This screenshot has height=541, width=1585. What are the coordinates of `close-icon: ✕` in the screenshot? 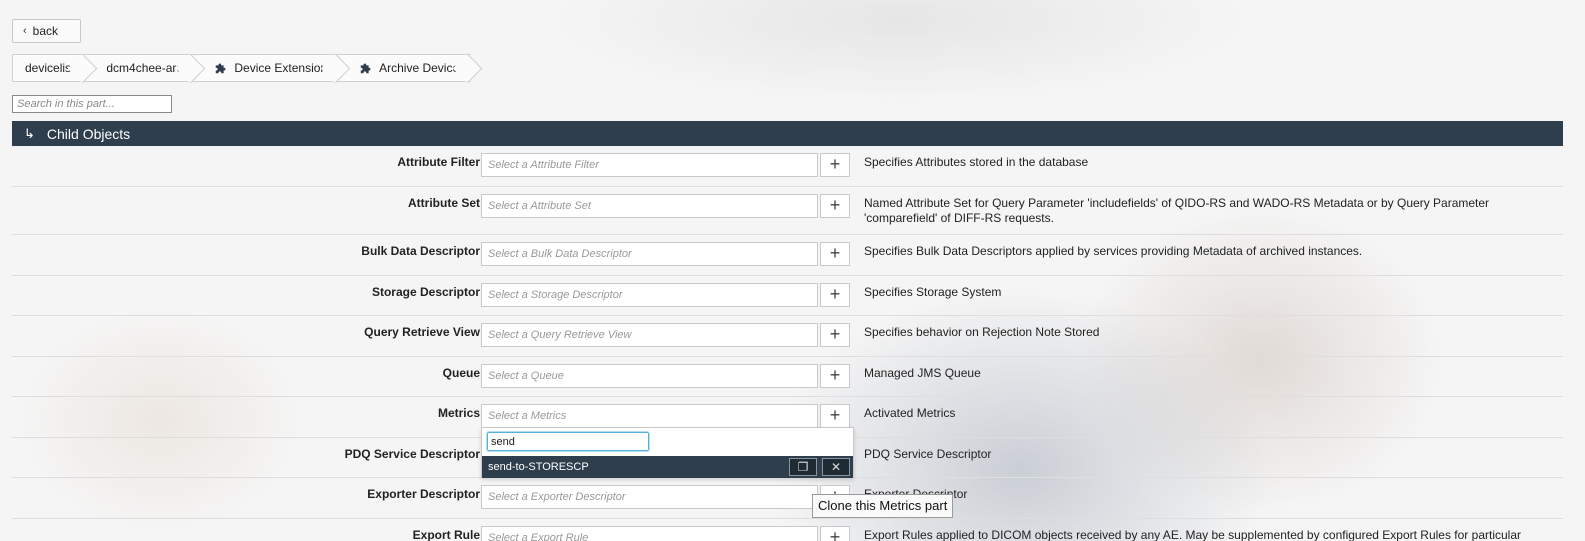 It's located at (836, 467).